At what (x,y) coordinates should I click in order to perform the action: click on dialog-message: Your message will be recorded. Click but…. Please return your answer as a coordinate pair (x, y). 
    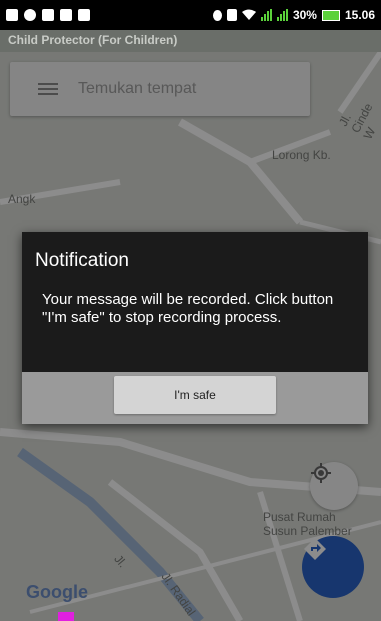
    Looking at the image, I should click on (188, 308).